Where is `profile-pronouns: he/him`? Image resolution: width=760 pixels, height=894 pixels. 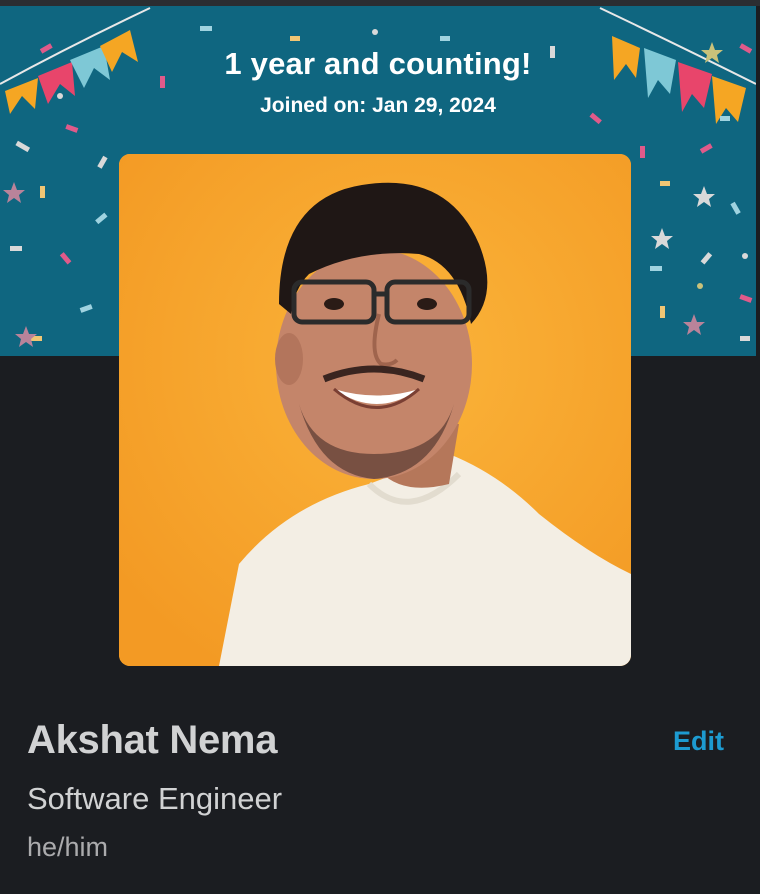
profile-pronouns: he/him is located at coordinates (68, 847).